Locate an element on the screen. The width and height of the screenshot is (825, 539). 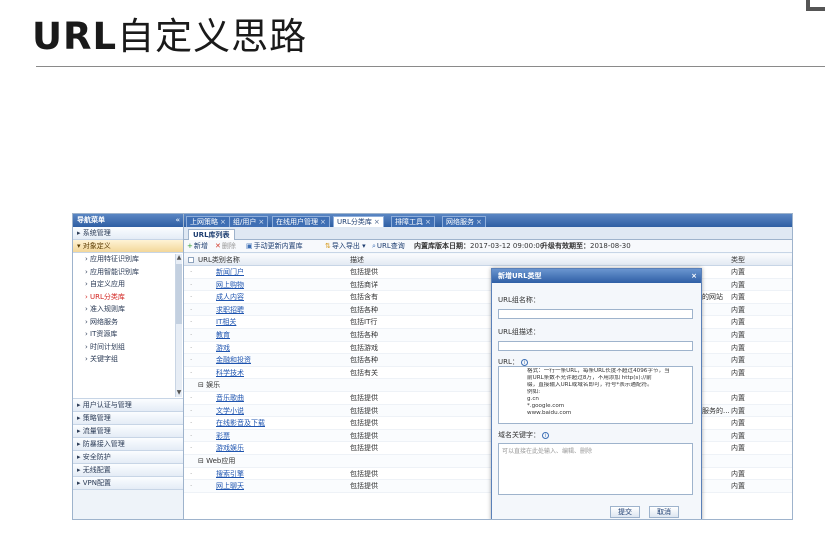
nav-sub-item: › URL分类库 is located at coordinates (128, 296).